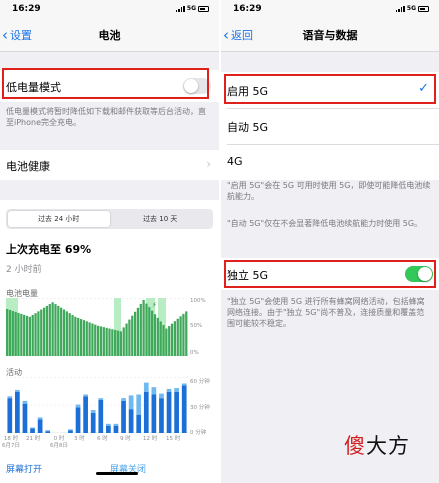 The width and height of the screenshot is (439, 483). What do you see at coordinates (24, 470) in the screenshot?
I see `legend-screen-on: 屏幕打开` at bounding box center [24, 470].